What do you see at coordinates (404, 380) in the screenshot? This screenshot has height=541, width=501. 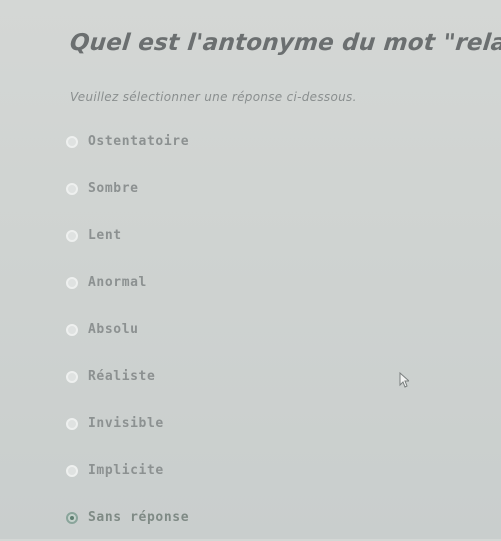 I see `mouse-pointer-icon` at bounding box center [404, 380].